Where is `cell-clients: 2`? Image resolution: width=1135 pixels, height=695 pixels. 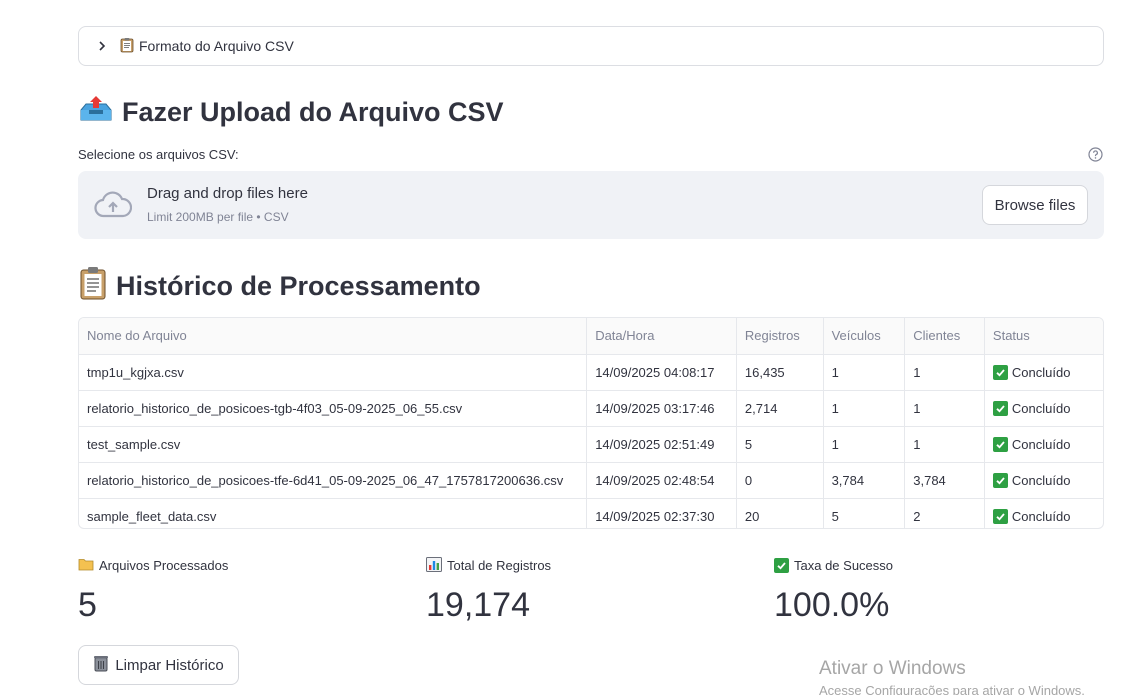
cell-clients: 2 is located at coordinates (944, 513).